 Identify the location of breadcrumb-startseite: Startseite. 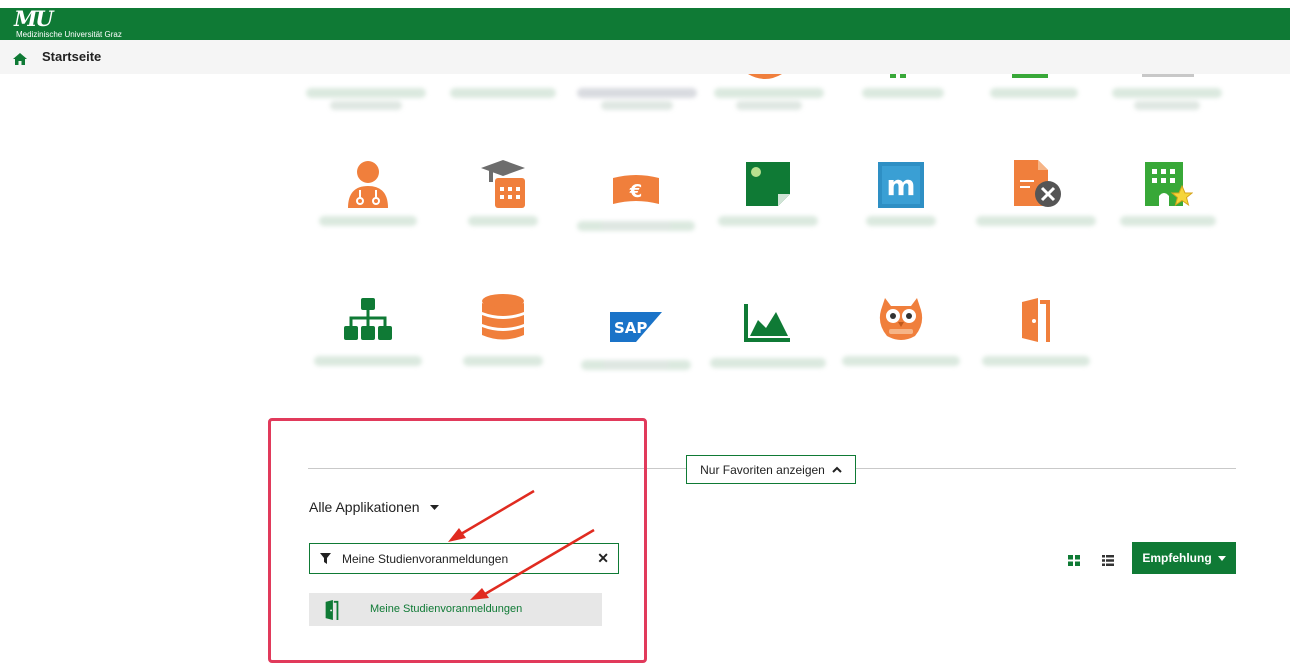
(71, 56).